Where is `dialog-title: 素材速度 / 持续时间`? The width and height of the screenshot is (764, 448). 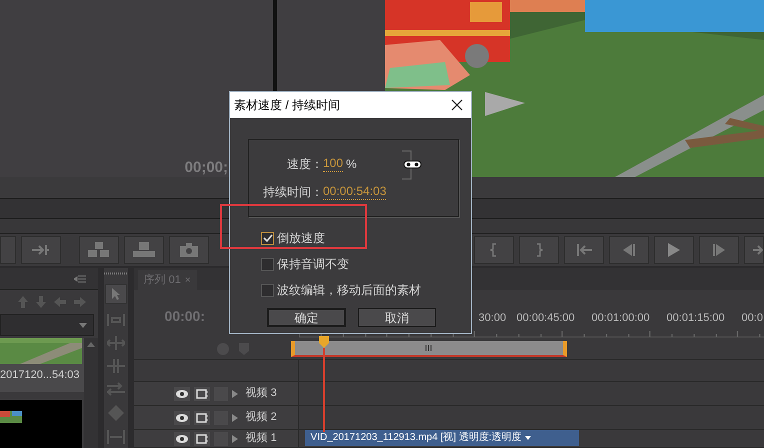 dialog-title: 素材速度 / 持续时间 is located at coordinates (287, 105).